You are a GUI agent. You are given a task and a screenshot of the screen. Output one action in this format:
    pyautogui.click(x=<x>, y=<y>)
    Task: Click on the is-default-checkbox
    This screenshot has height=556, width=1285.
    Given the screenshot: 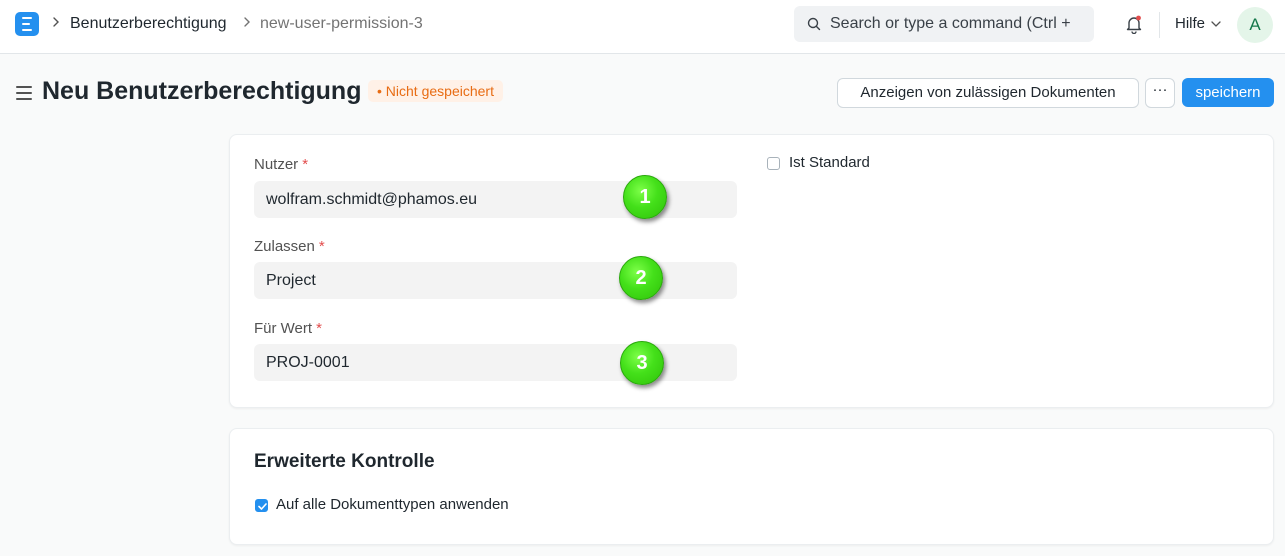 What is the action you would take?
    pyautogui.click(x=773, y=163)
    